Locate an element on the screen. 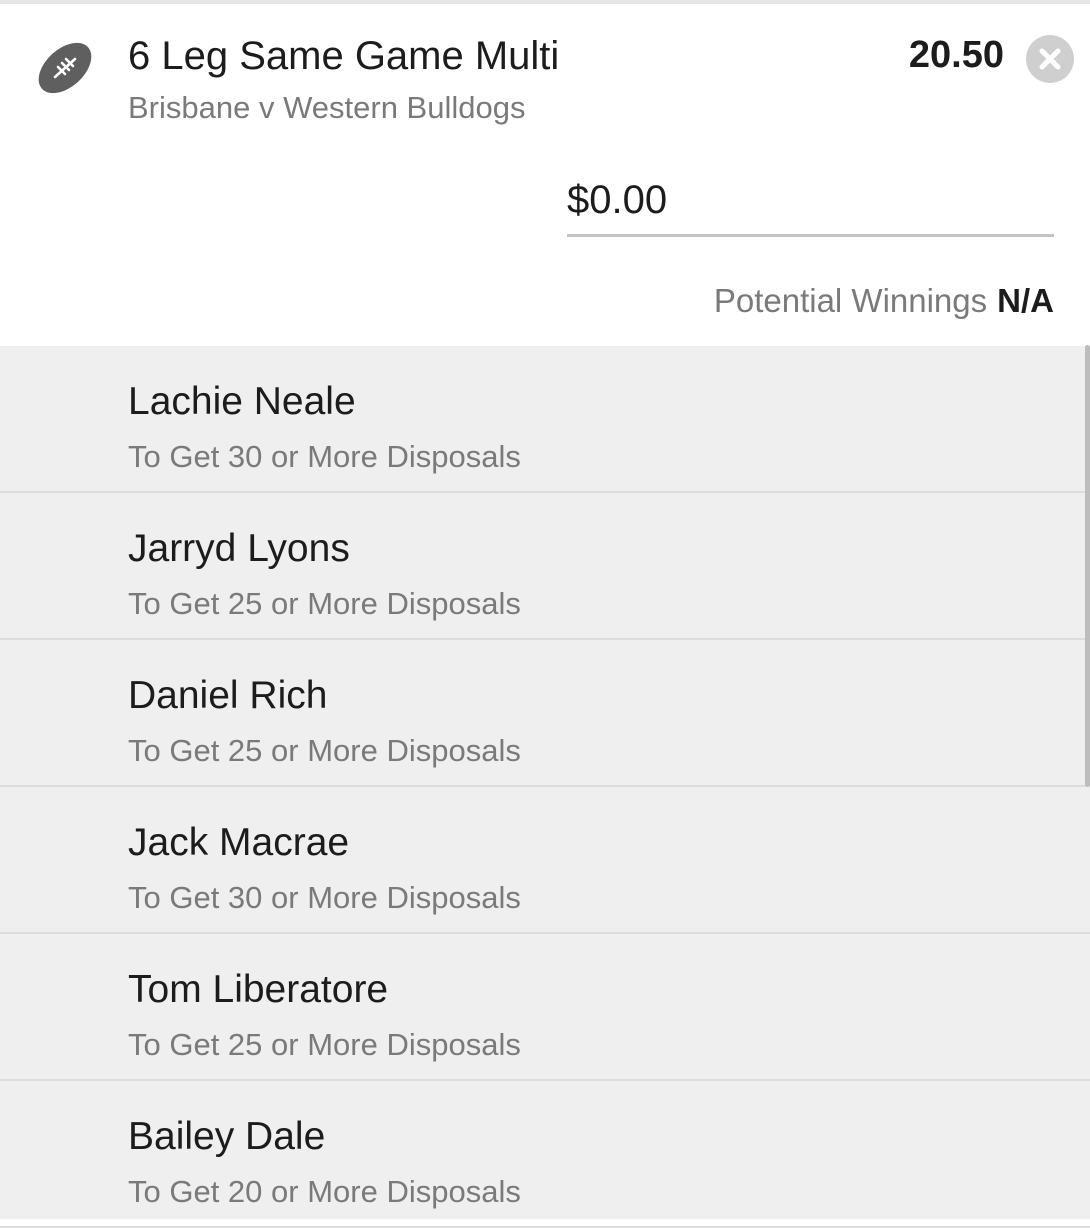 The width and height of the screenshot is (1090, 1228). scrollbar is located at coordinates (1087, 566).